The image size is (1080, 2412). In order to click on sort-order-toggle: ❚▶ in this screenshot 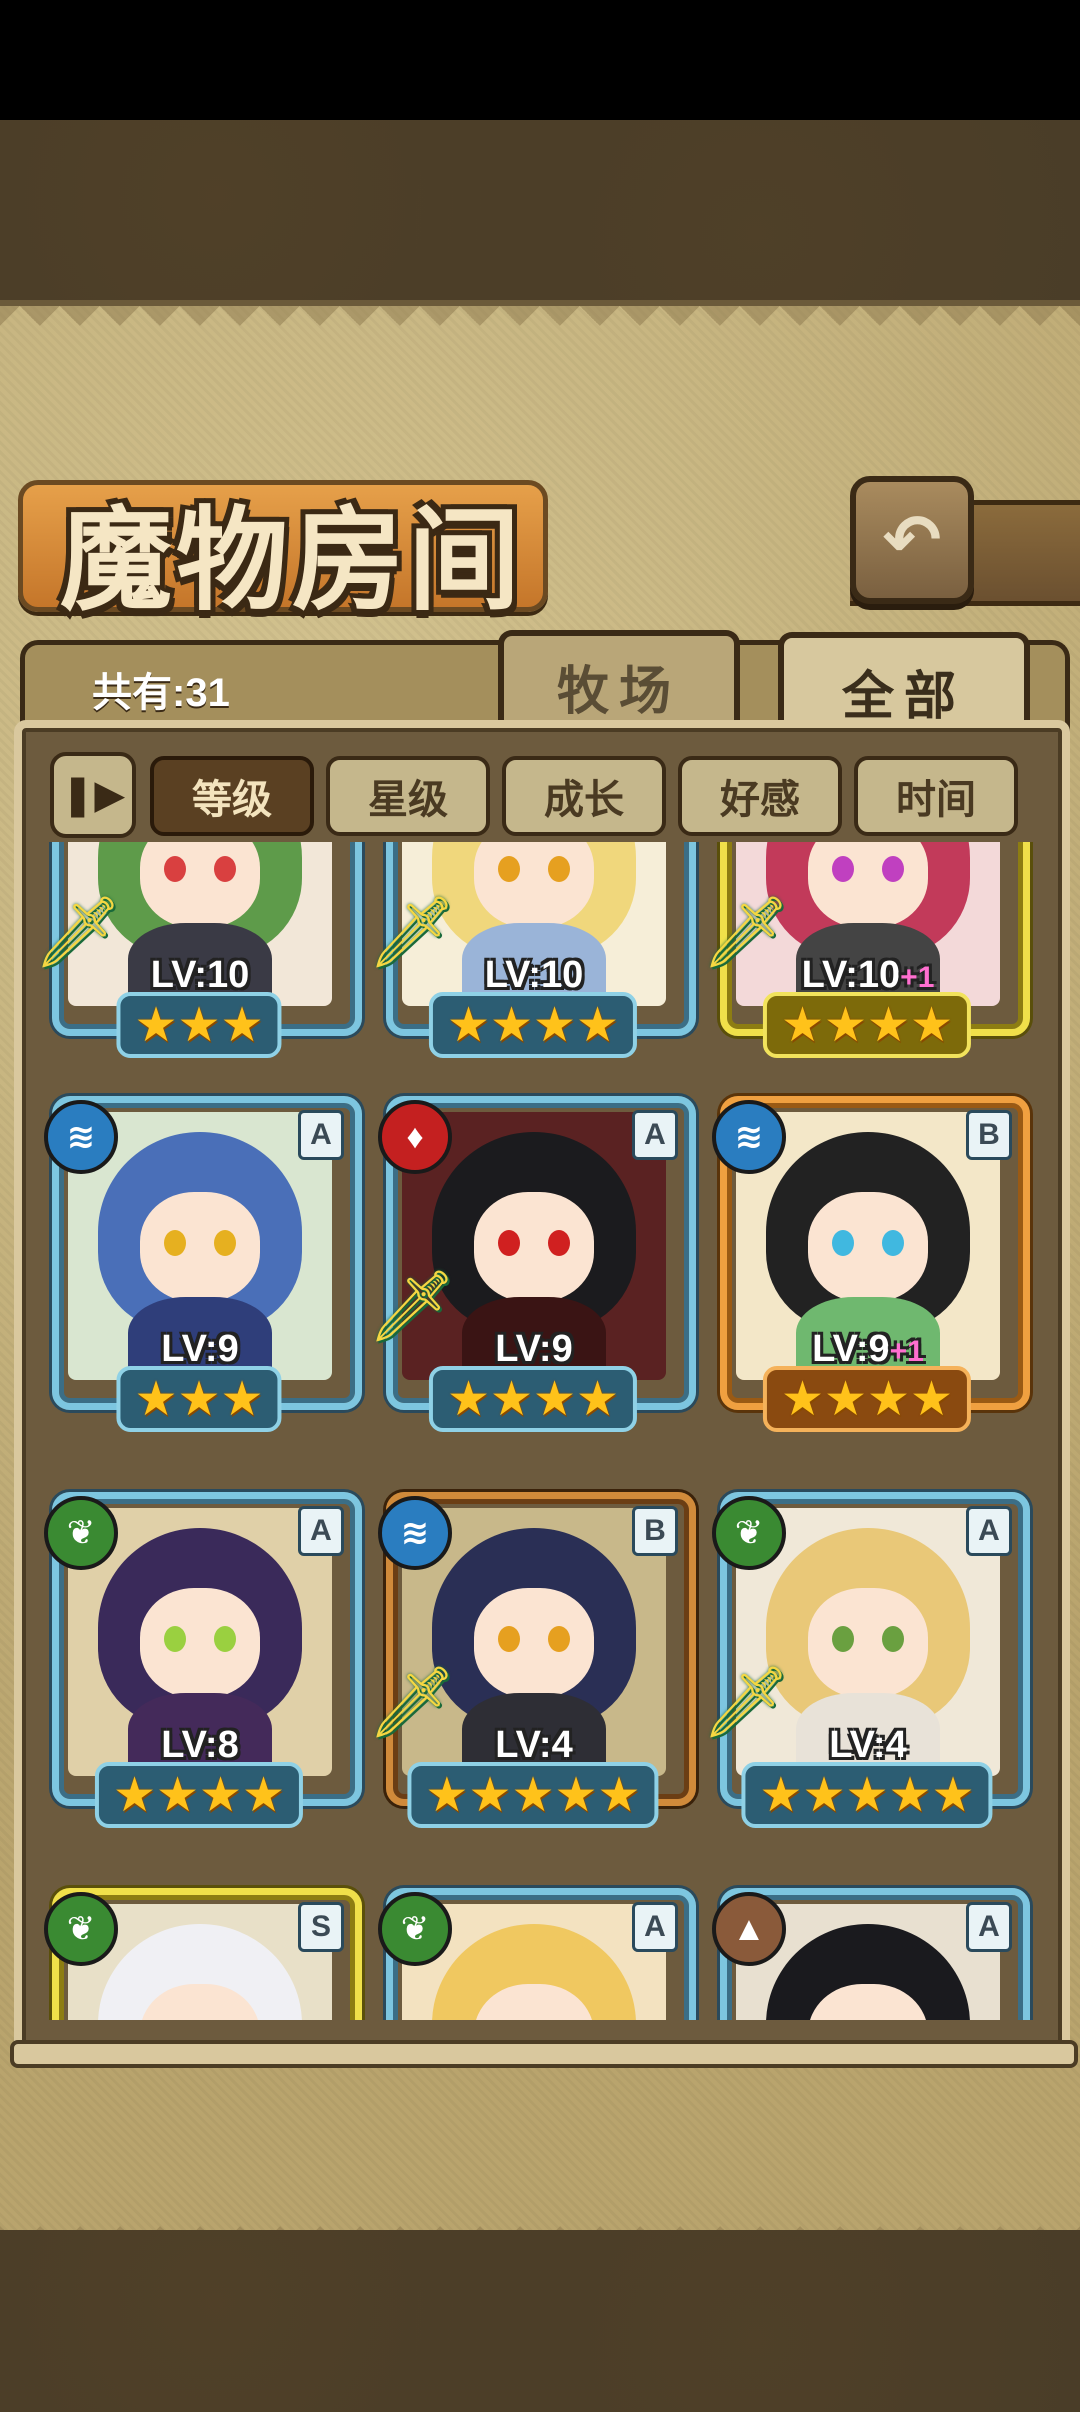, I will do `click(93, 795)`.